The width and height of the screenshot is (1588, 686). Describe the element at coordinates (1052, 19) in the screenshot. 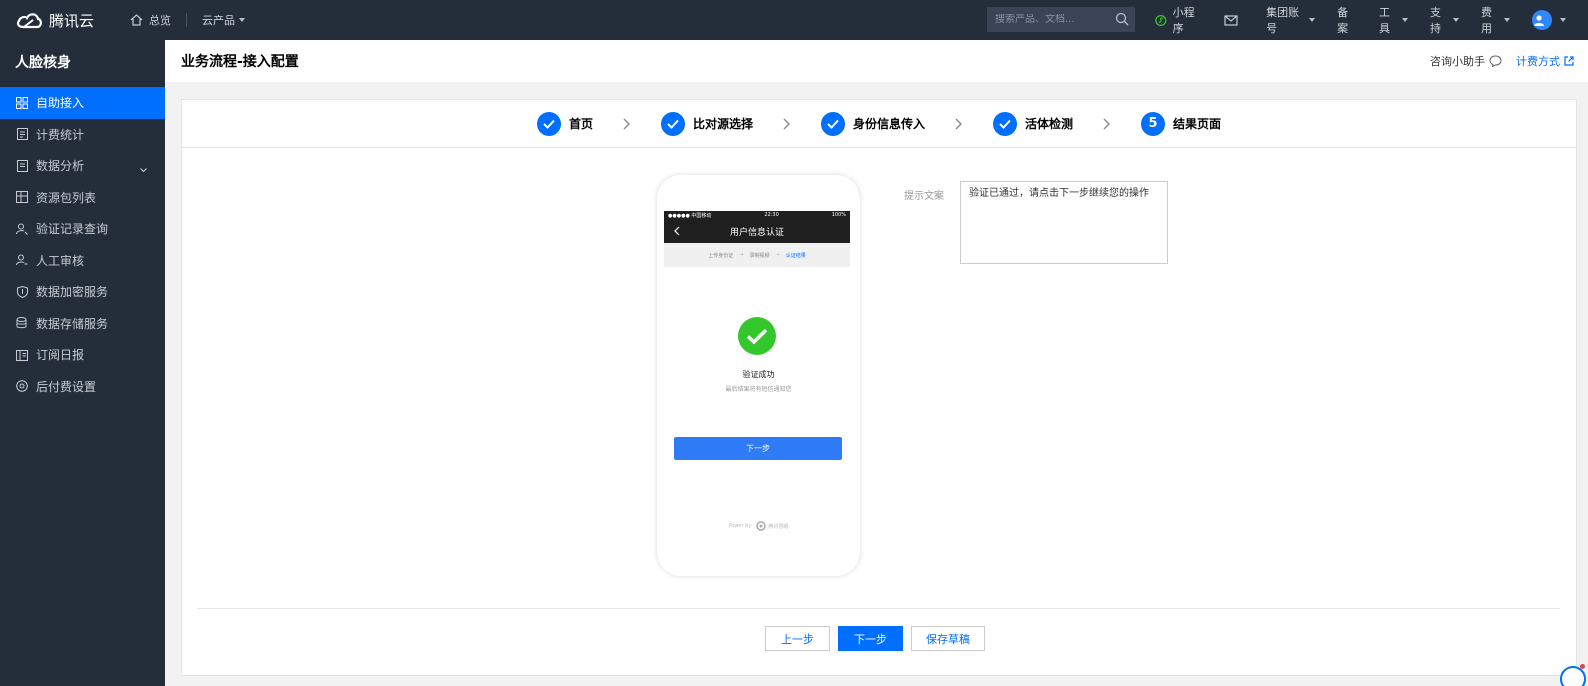

I see `search-input` at that location.